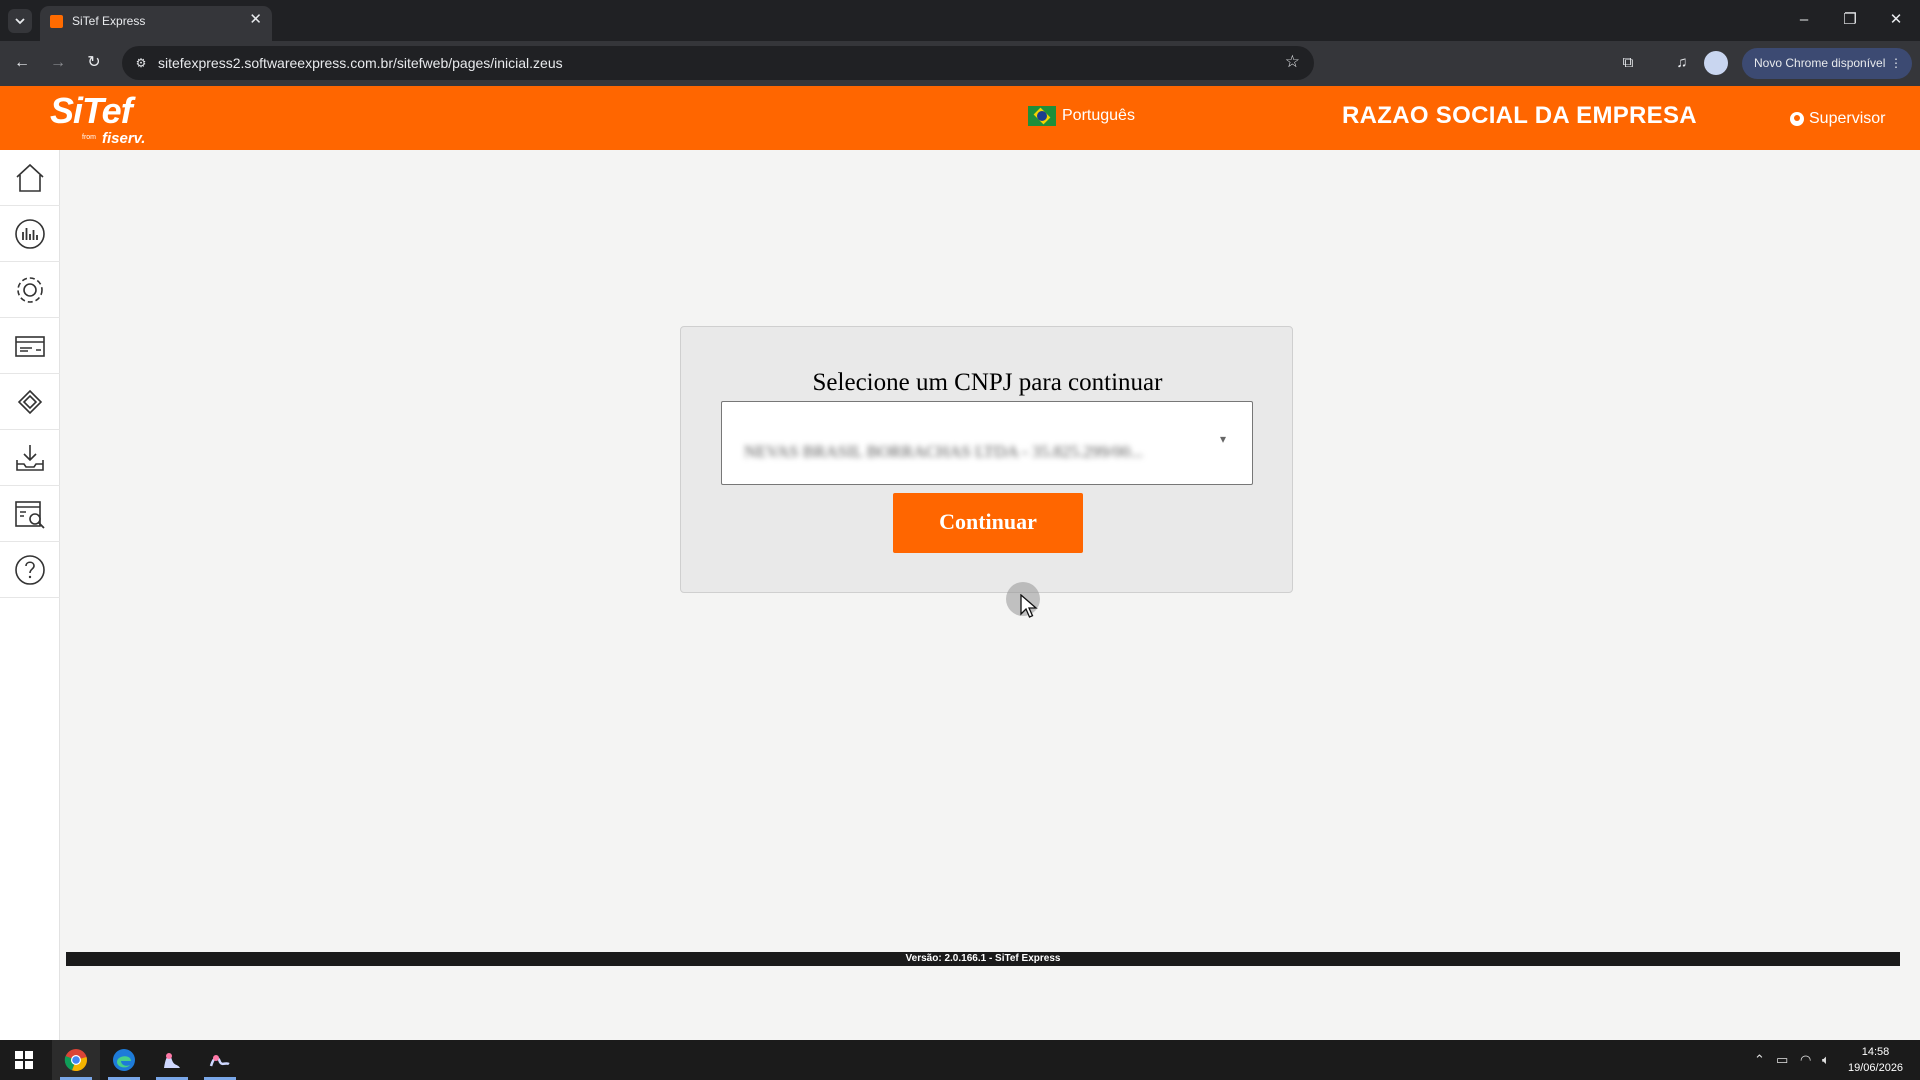  I want to click on dropdown-arrow-icon: ▾, so click(1222, 439).